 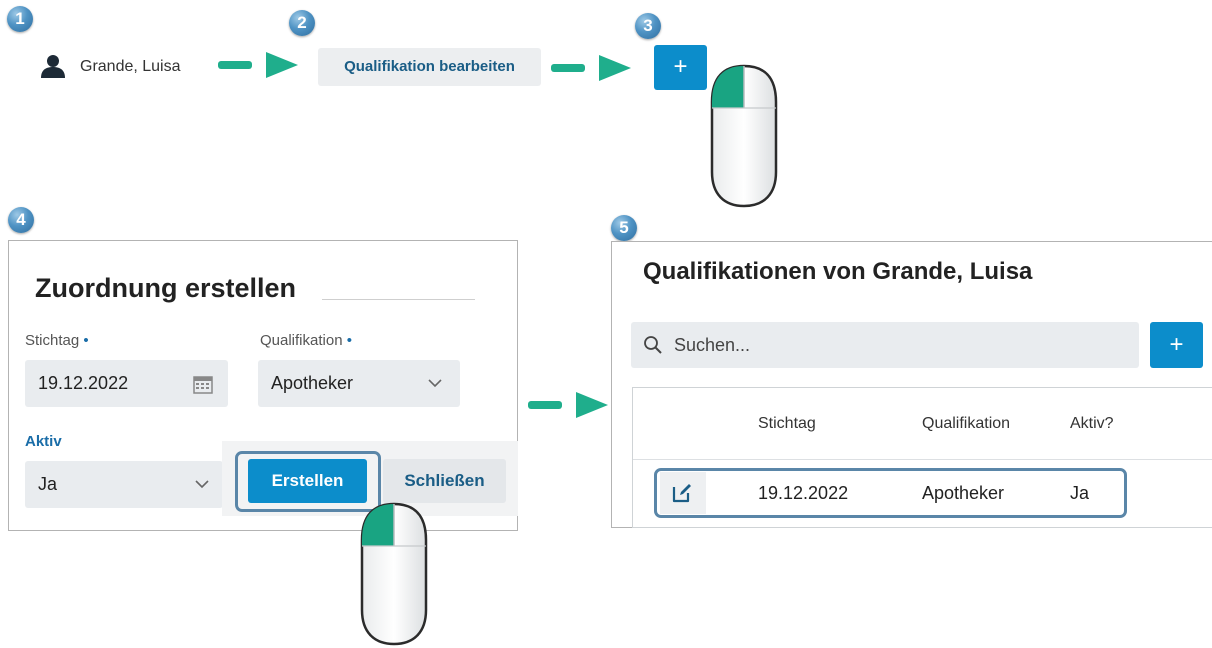 What do you see at coordinates (803, 493) in the screenshot?
I see `row-stichtag: 19.12.2022` at bounding box center [803, 493].